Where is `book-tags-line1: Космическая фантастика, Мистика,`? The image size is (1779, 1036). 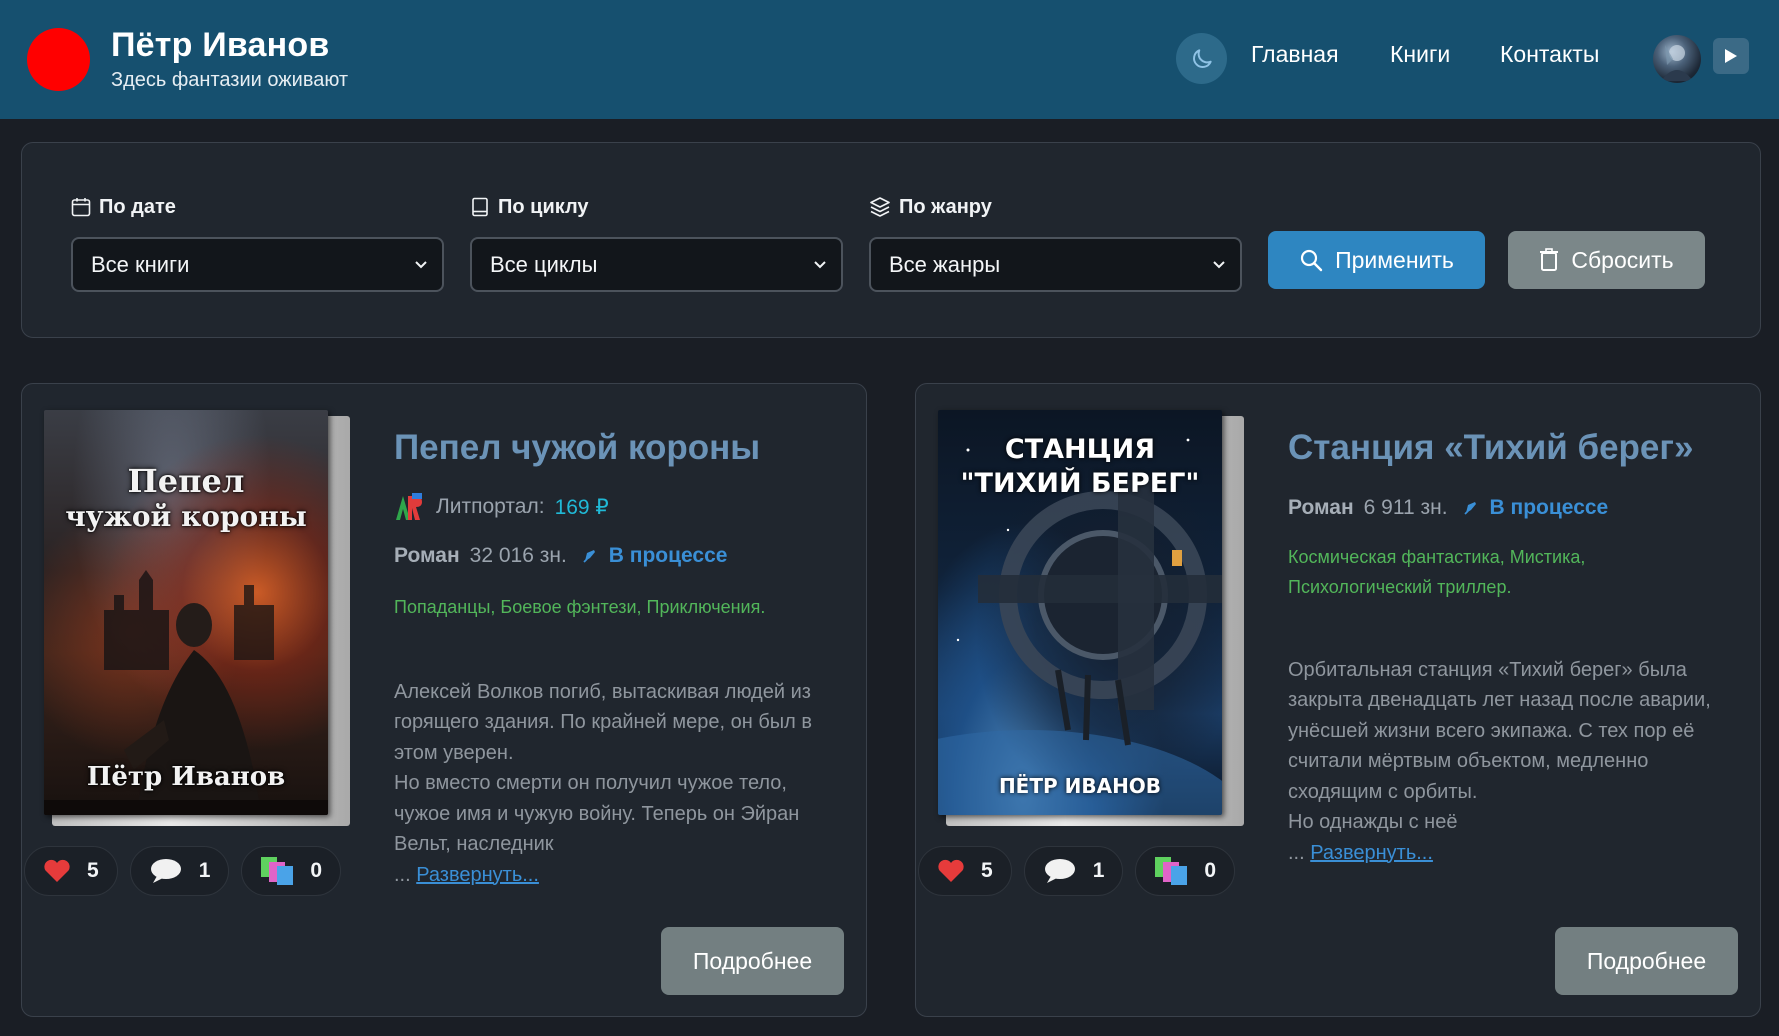
book-tags-line1: Космическая фантастика, Мистика, is located at coordinates (1437, 557).